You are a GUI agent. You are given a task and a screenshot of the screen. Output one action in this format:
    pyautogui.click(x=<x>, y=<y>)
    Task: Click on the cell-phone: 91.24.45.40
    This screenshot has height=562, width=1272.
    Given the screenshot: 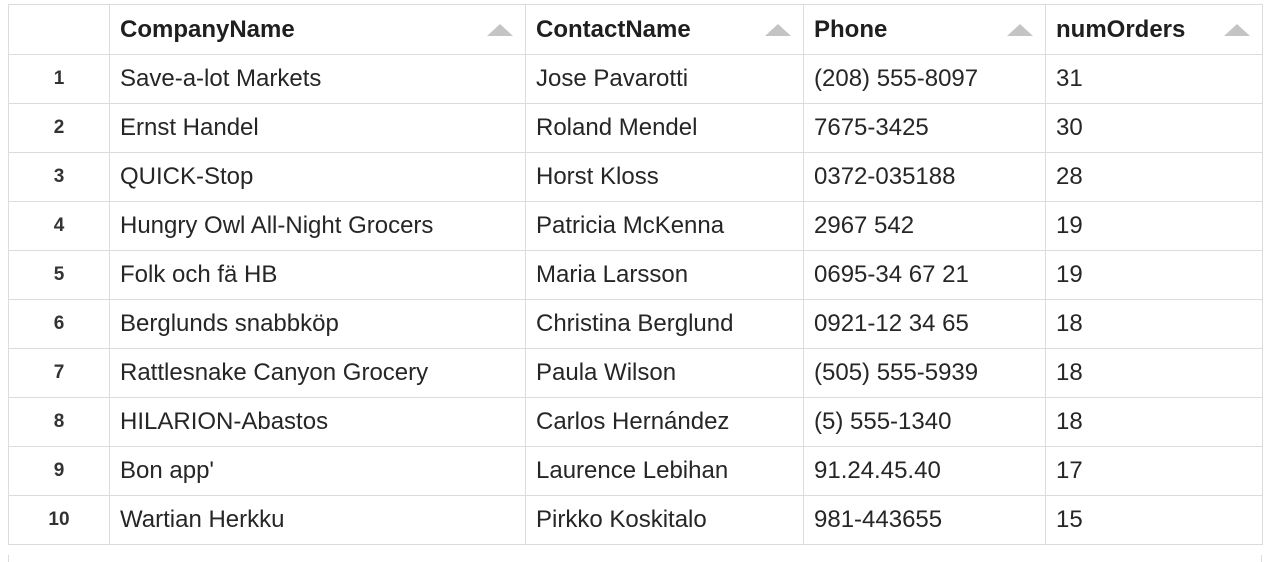 What is the action you would take?
    pyautogui.click(x=924, y=471)
    